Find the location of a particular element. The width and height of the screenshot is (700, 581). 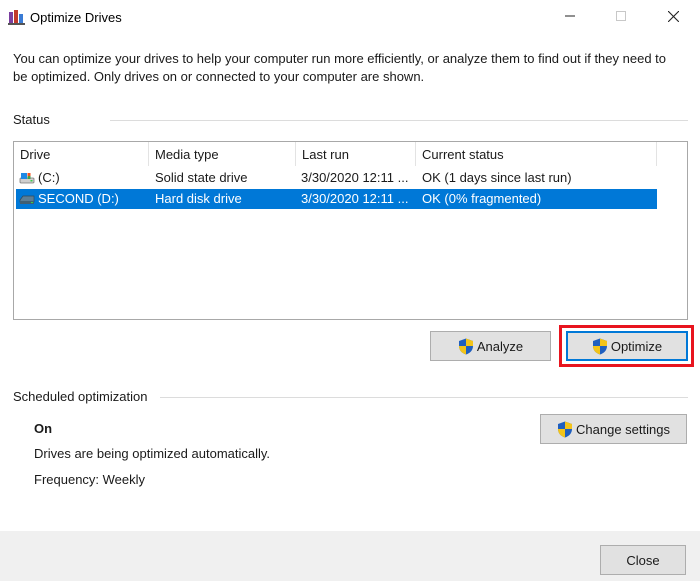

schedule-state: On is located at coordinates (43, 428).